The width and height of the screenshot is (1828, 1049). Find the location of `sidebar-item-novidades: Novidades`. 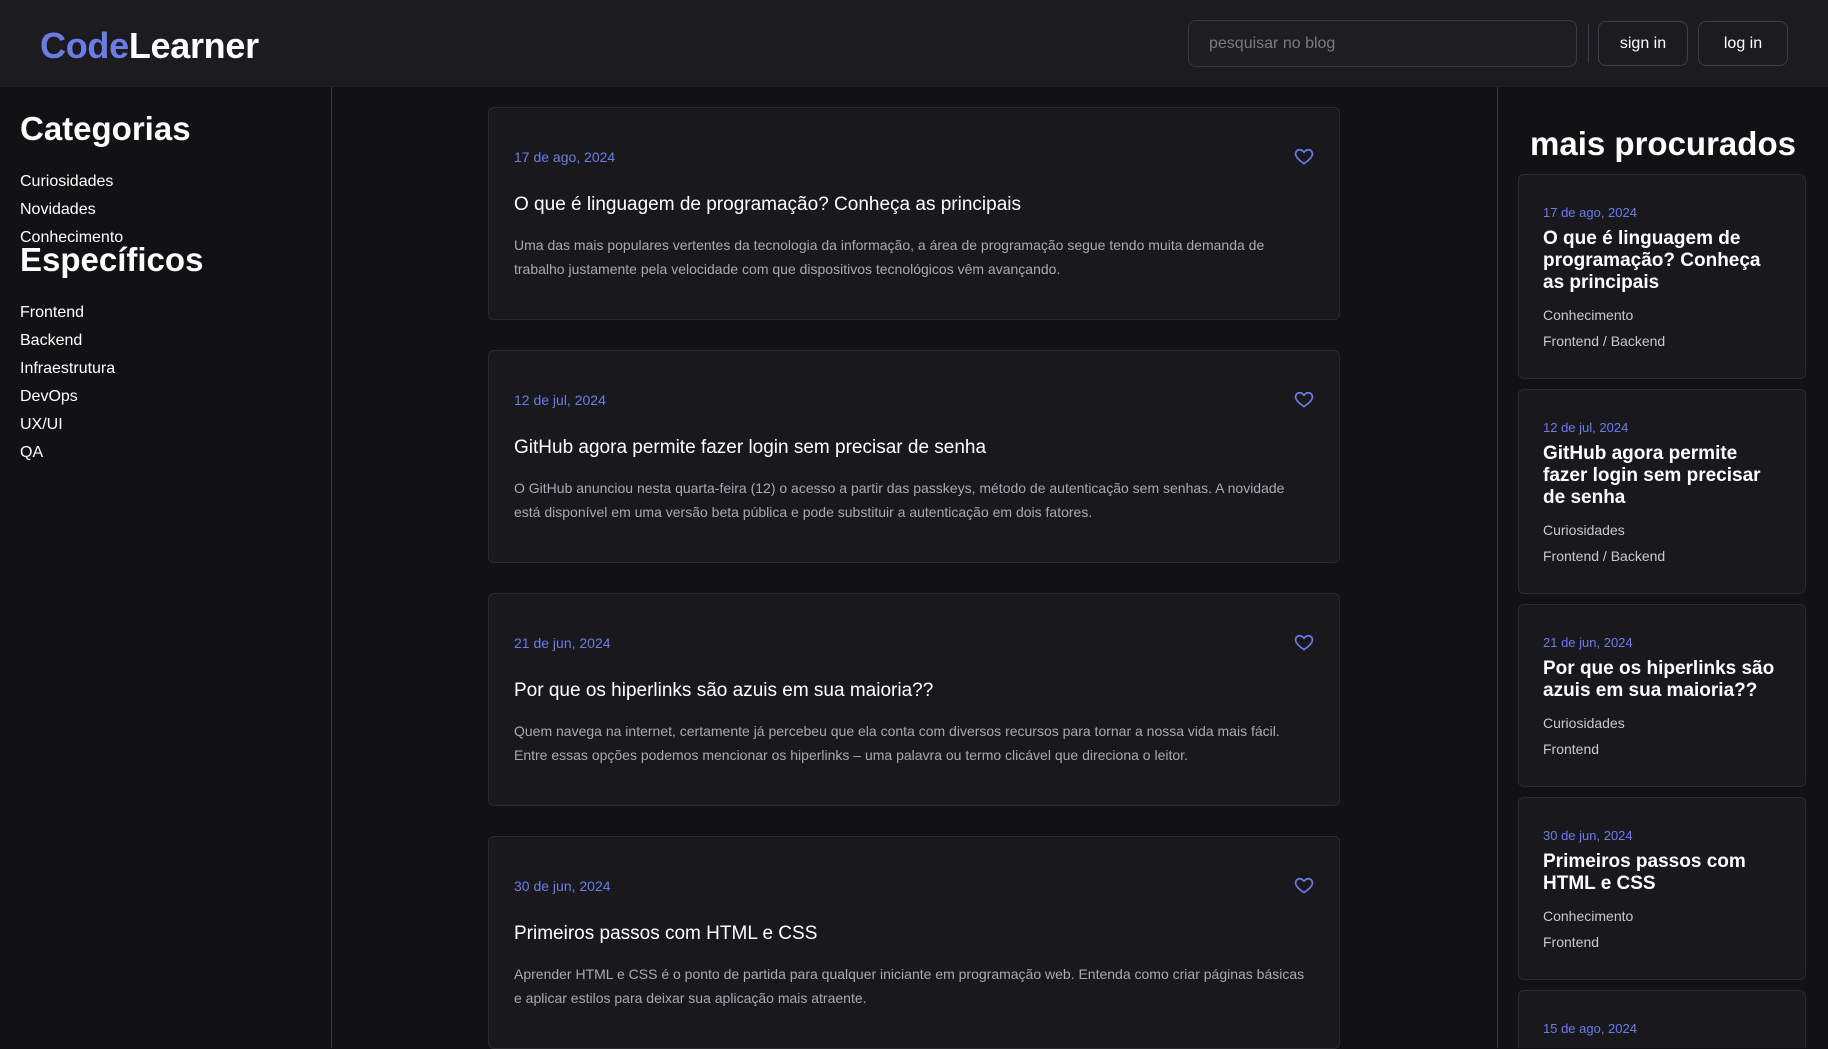

sidebar-item-novidades: Novidades is located at coordinates (58, 210).